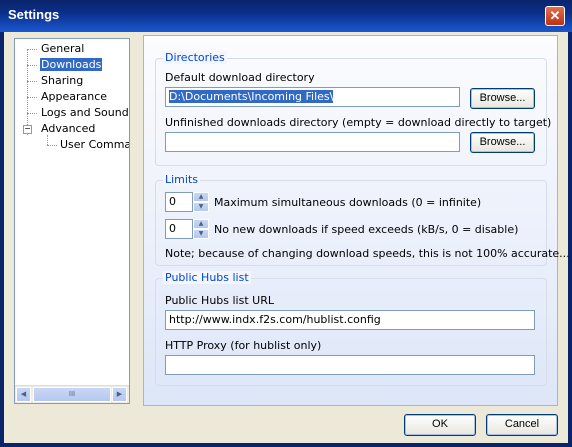 This screenshot has height=447, width=572. Describe the element at coordinates (84, 112) in the screenshot. I see `tree-item-logs-and-sound: Logs and Sound` at that location.